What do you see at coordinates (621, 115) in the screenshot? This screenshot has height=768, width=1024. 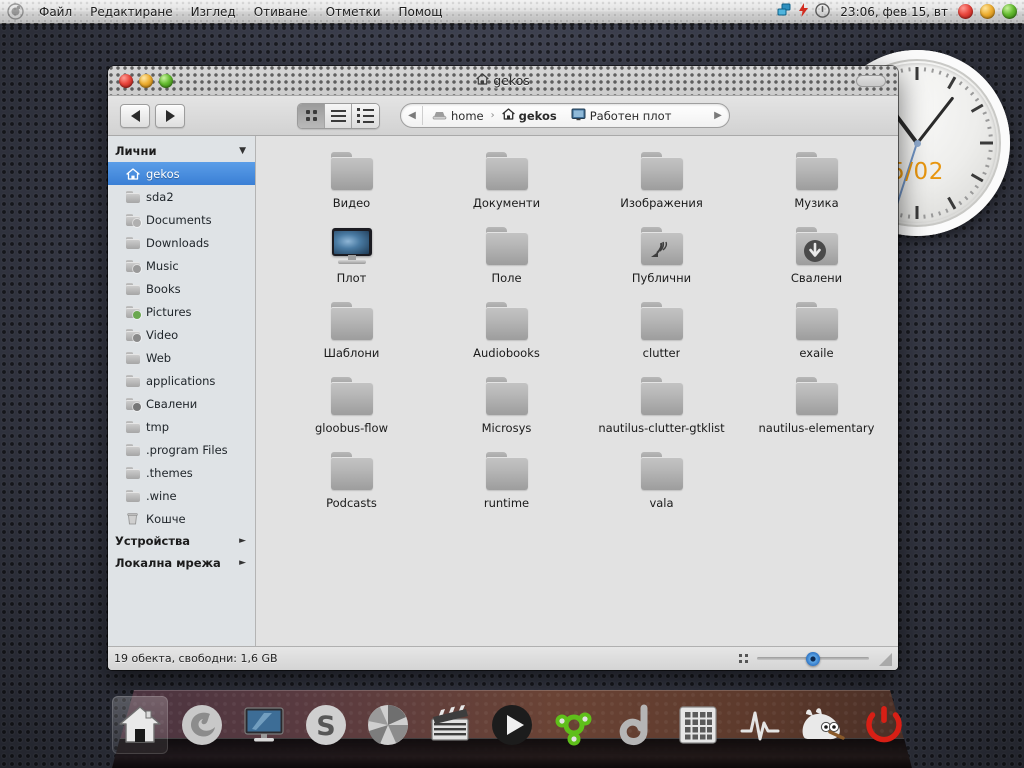 I see `breadcrumb-item-desktop: Работен плот` at bounding box center [621, 115].